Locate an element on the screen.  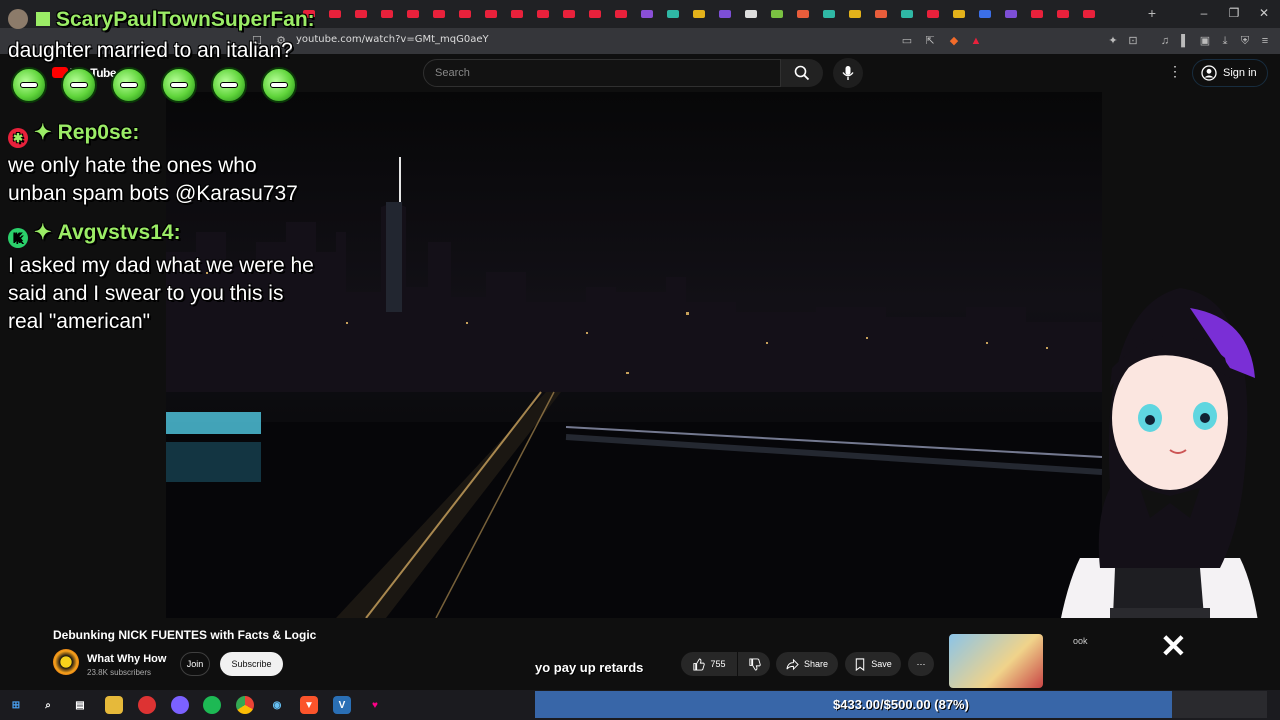
chat-message: ScaryPaulTownSuperFan: is located at coordinates (173, 20).